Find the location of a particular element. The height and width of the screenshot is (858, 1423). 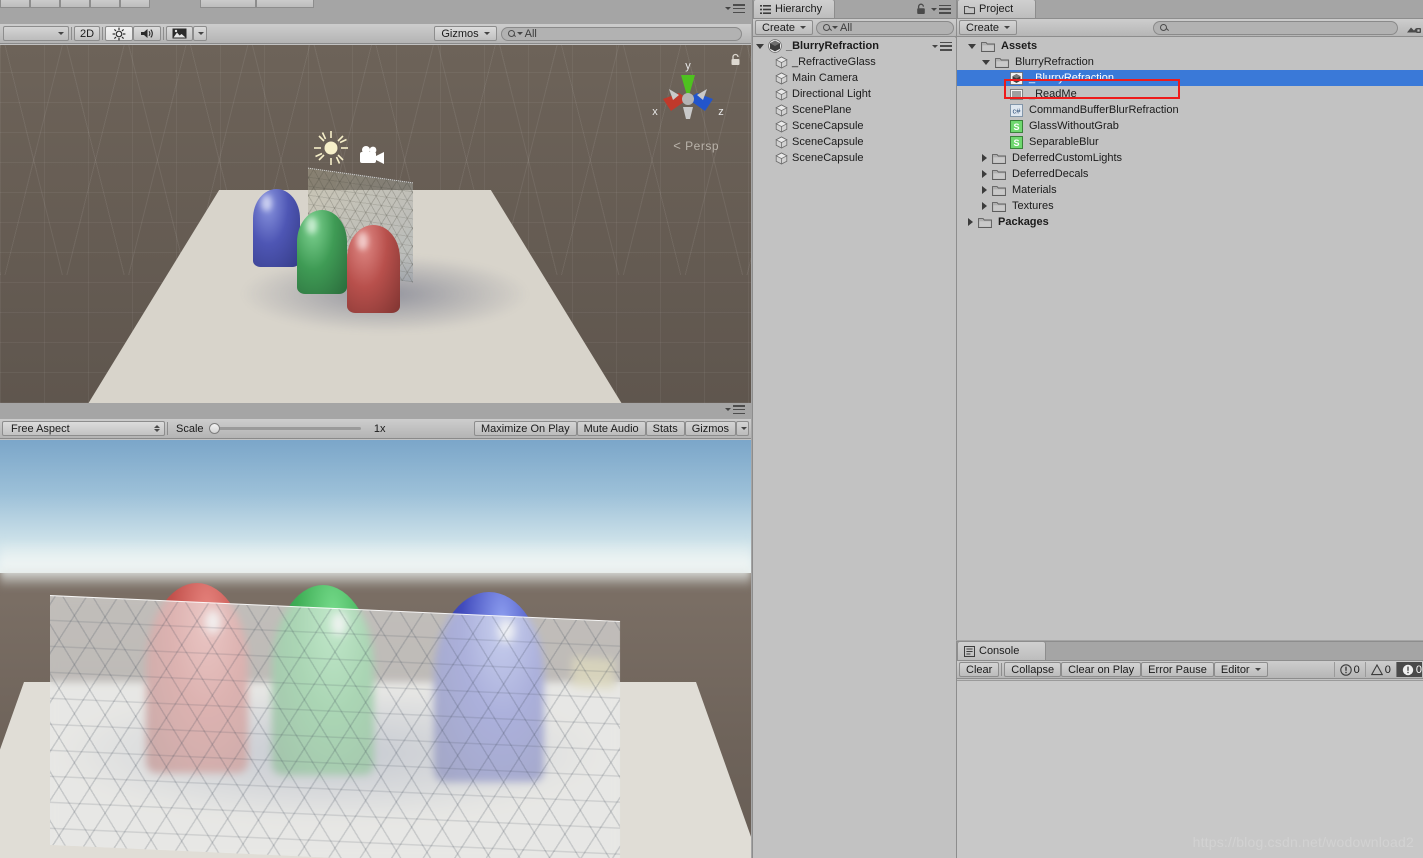

main-toolbar-transform-tools is located at coordinates (75, 4).